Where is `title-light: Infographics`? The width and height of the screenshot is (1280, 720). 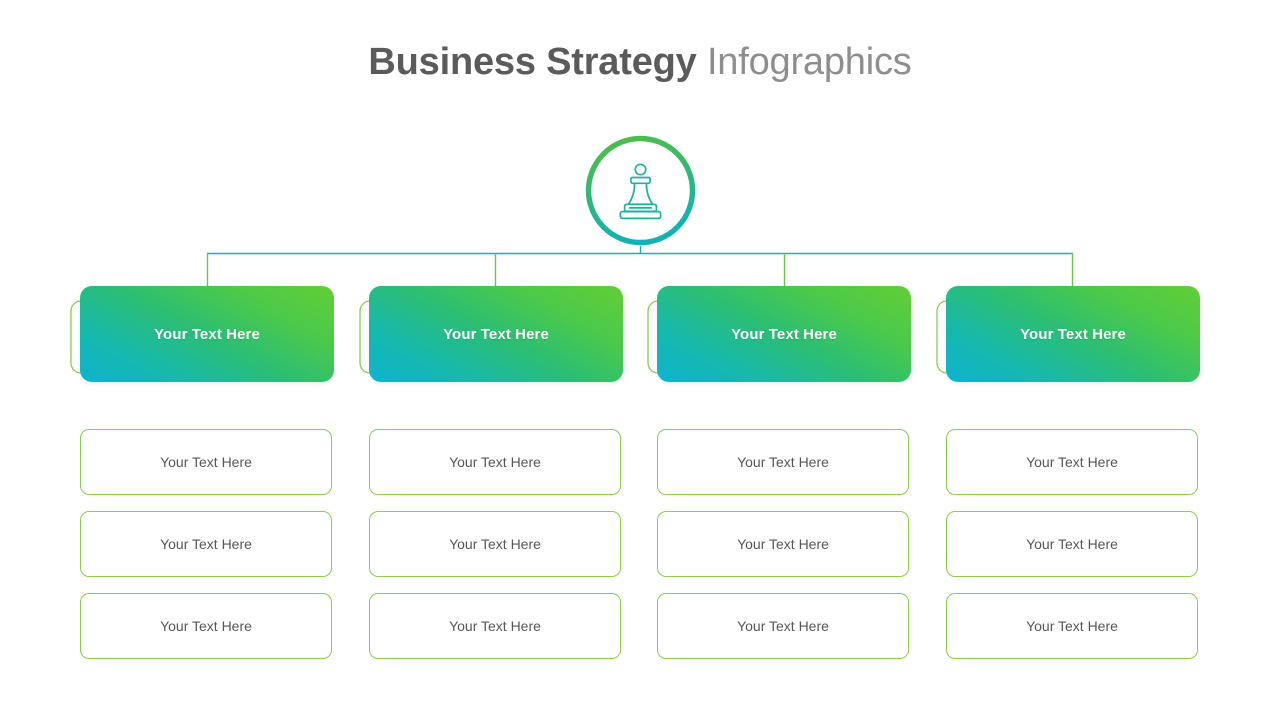 title-light: Infographics is located at coordinates (809, 62).